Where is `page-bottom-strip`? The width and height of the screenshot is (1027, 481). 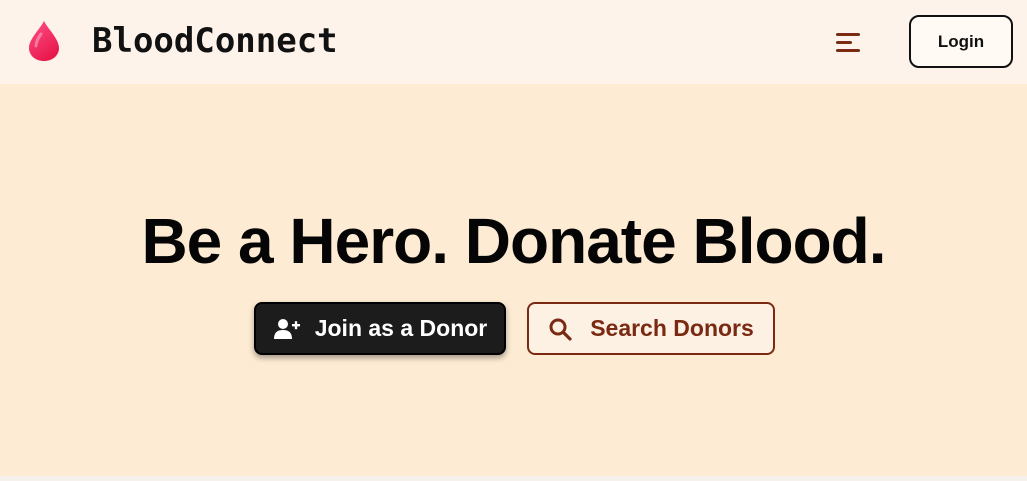
page-bottom-strip is located at coordinates (513, 478).